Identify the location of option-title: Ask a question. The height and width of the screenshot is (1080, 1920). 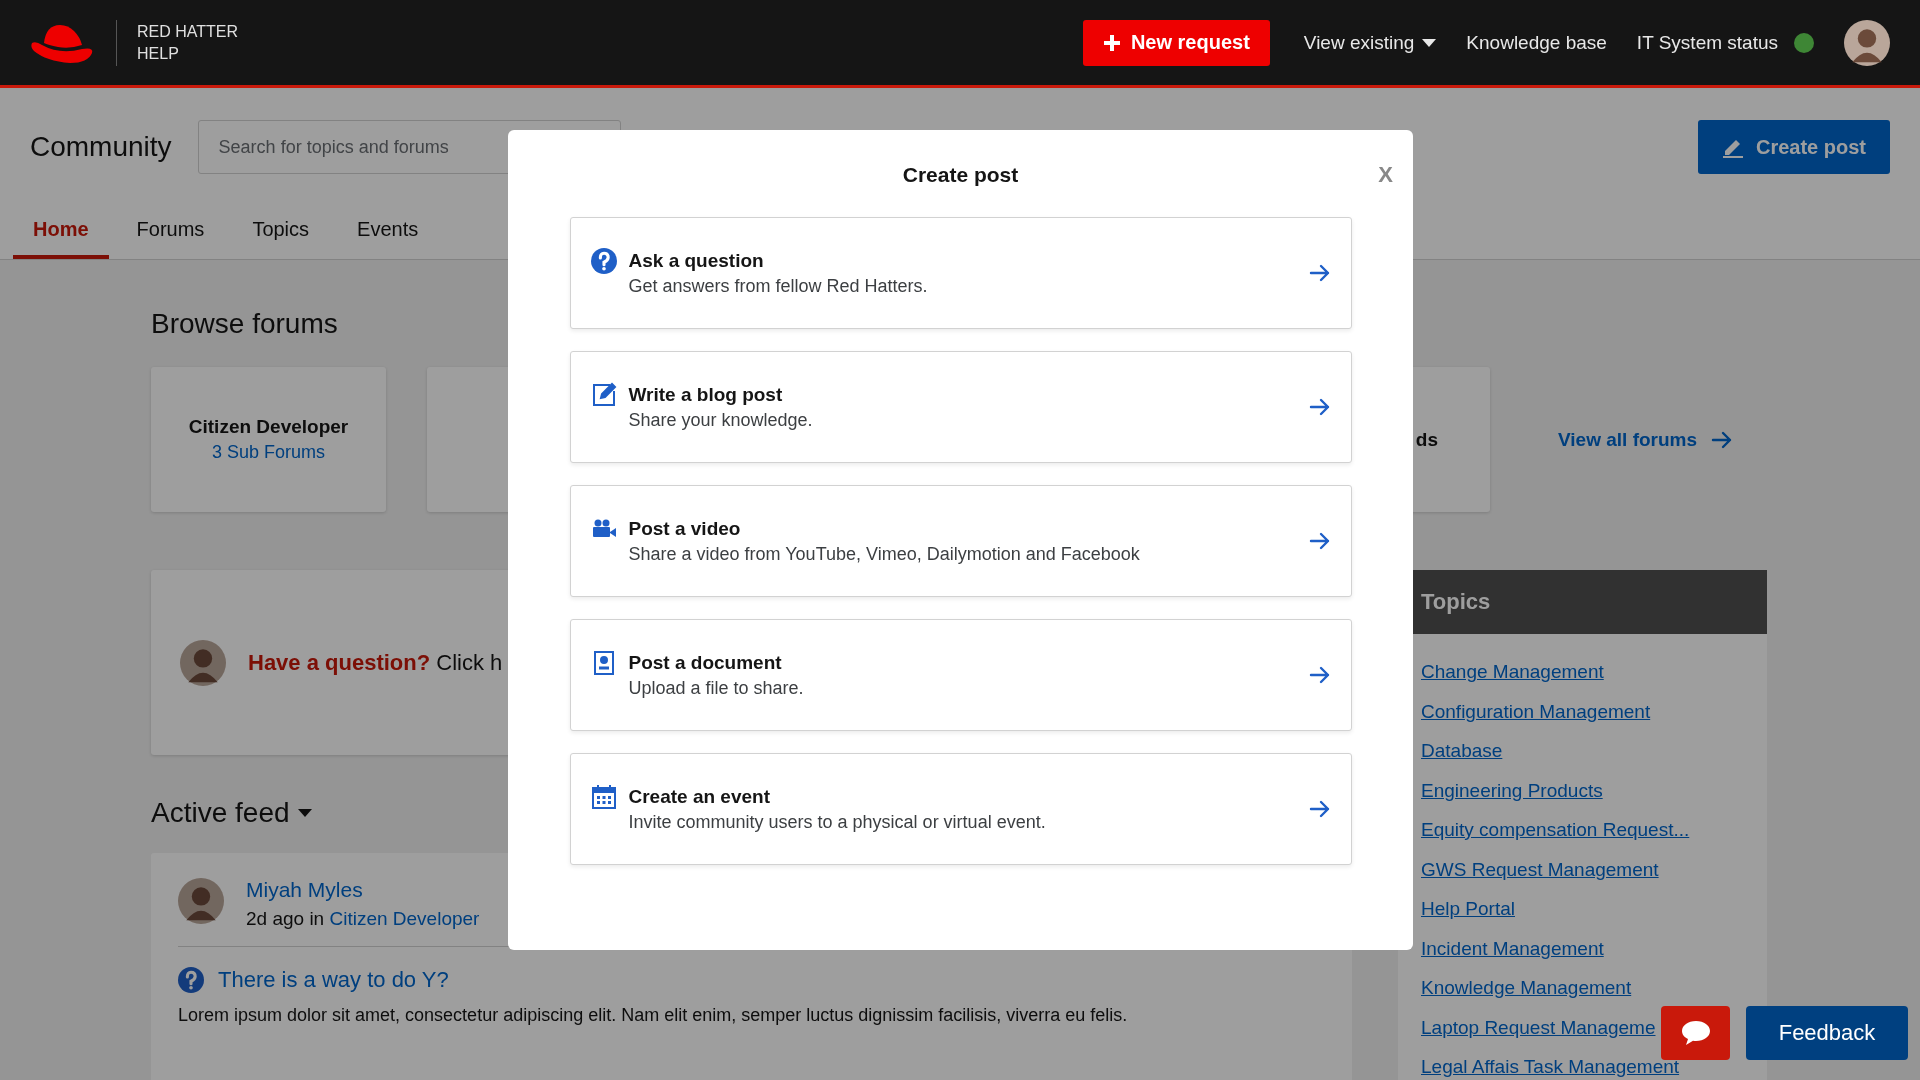
(696, 260).